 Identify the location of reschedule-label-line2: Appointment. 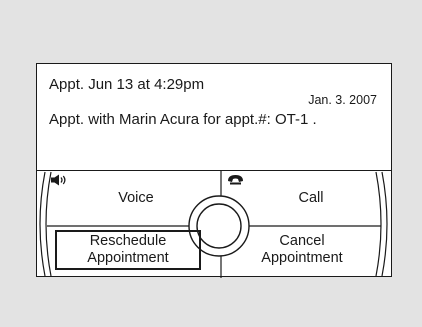
(128, 258).